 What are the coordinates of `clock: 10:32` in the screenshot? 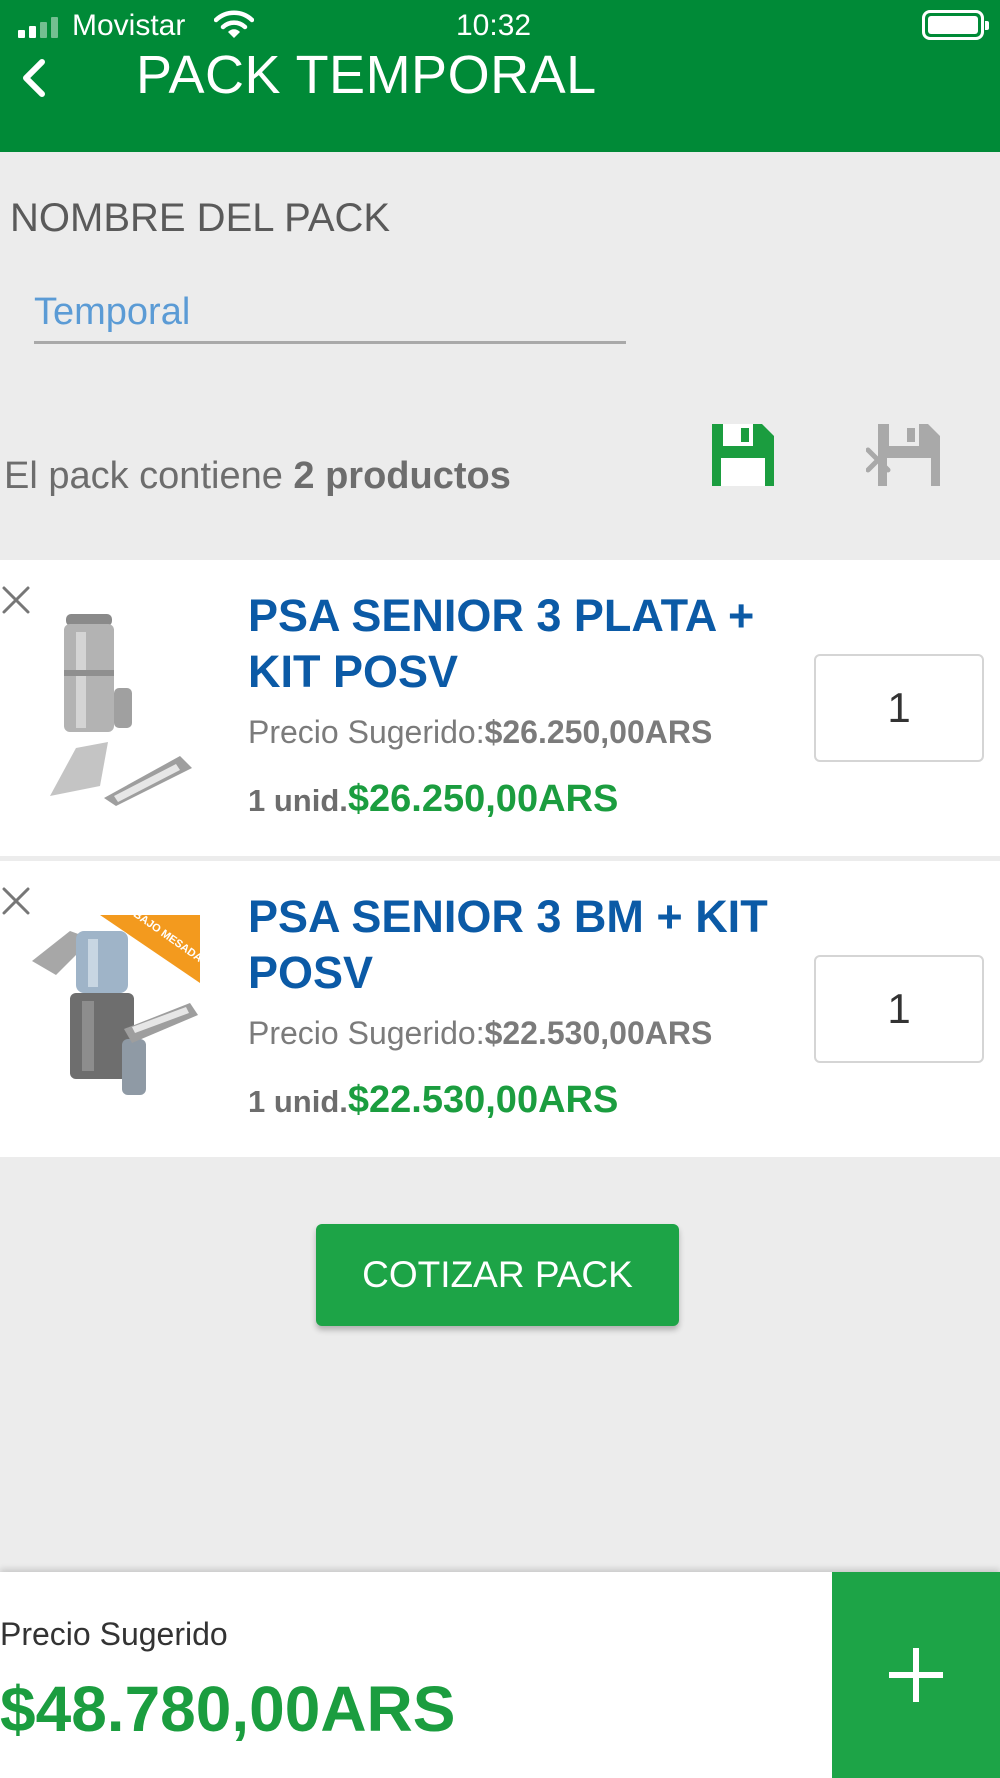 It's located at (494, 25).